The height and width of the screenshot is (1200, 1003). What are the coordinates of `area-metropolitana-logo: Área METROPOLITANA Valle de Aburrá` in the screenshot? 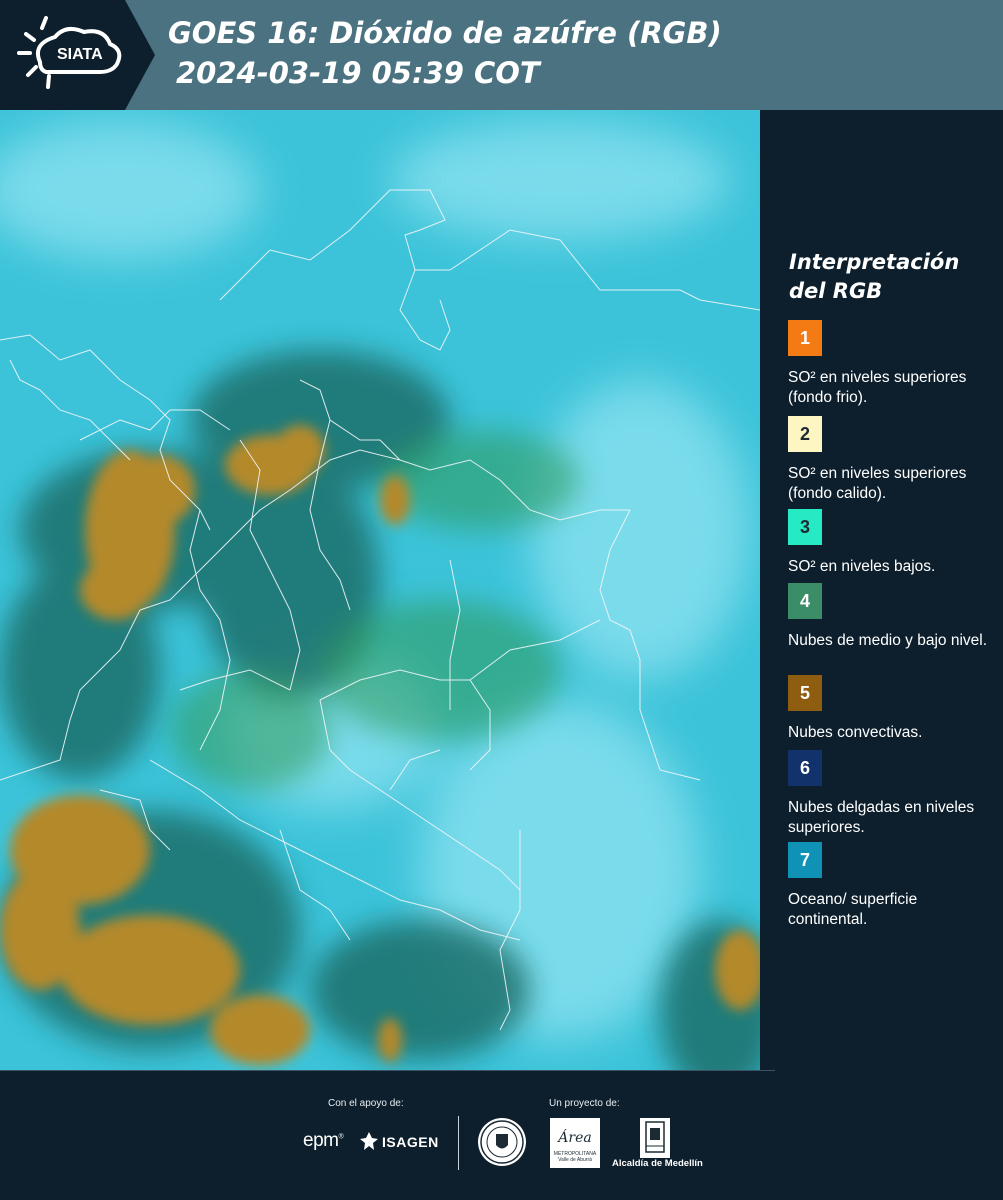 It's located at (575, 1143).